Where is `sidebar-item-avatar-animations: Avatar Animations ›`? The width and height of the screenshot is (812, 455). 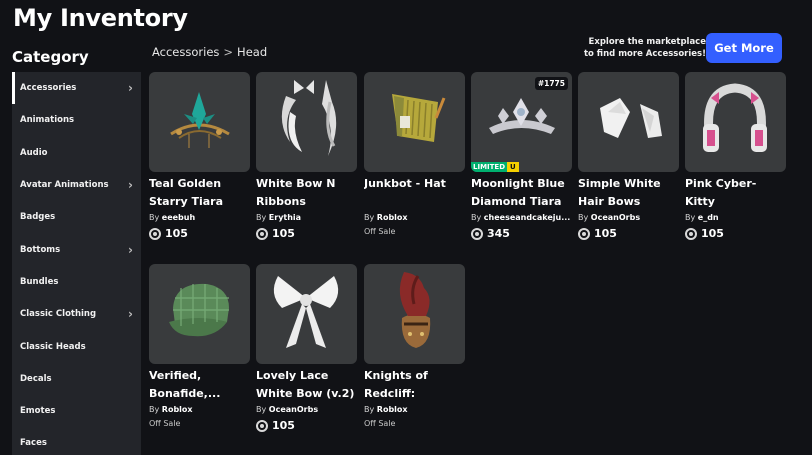 sidebar-item-avatar-animations: Avatar Animations › is located at coordinates (76, 185).